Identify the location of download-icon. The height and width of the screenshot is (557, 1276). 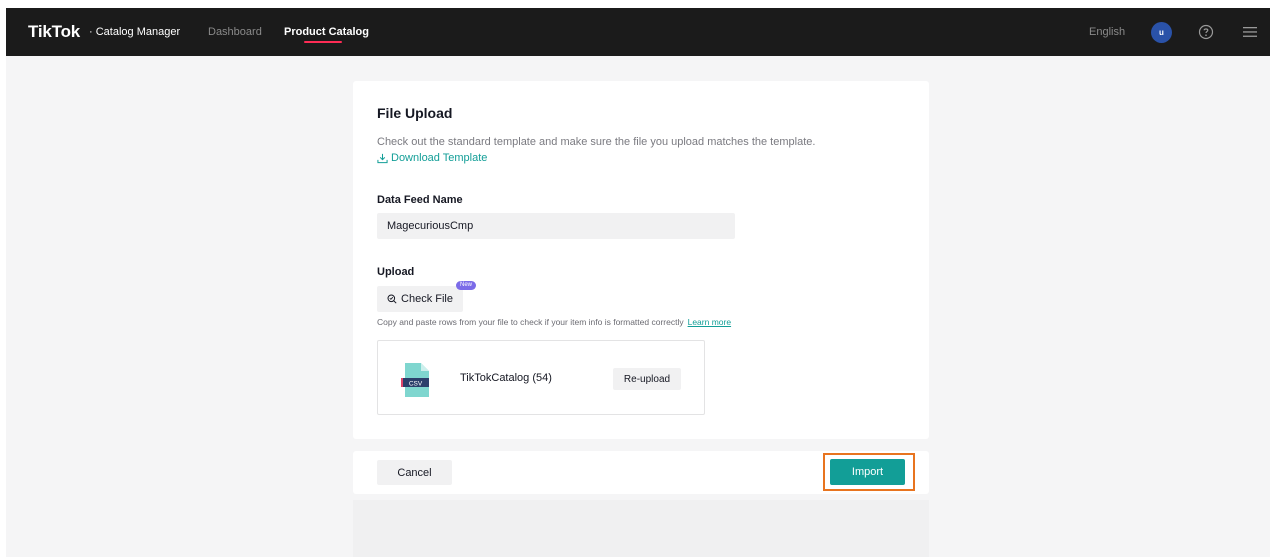
(382, 158).